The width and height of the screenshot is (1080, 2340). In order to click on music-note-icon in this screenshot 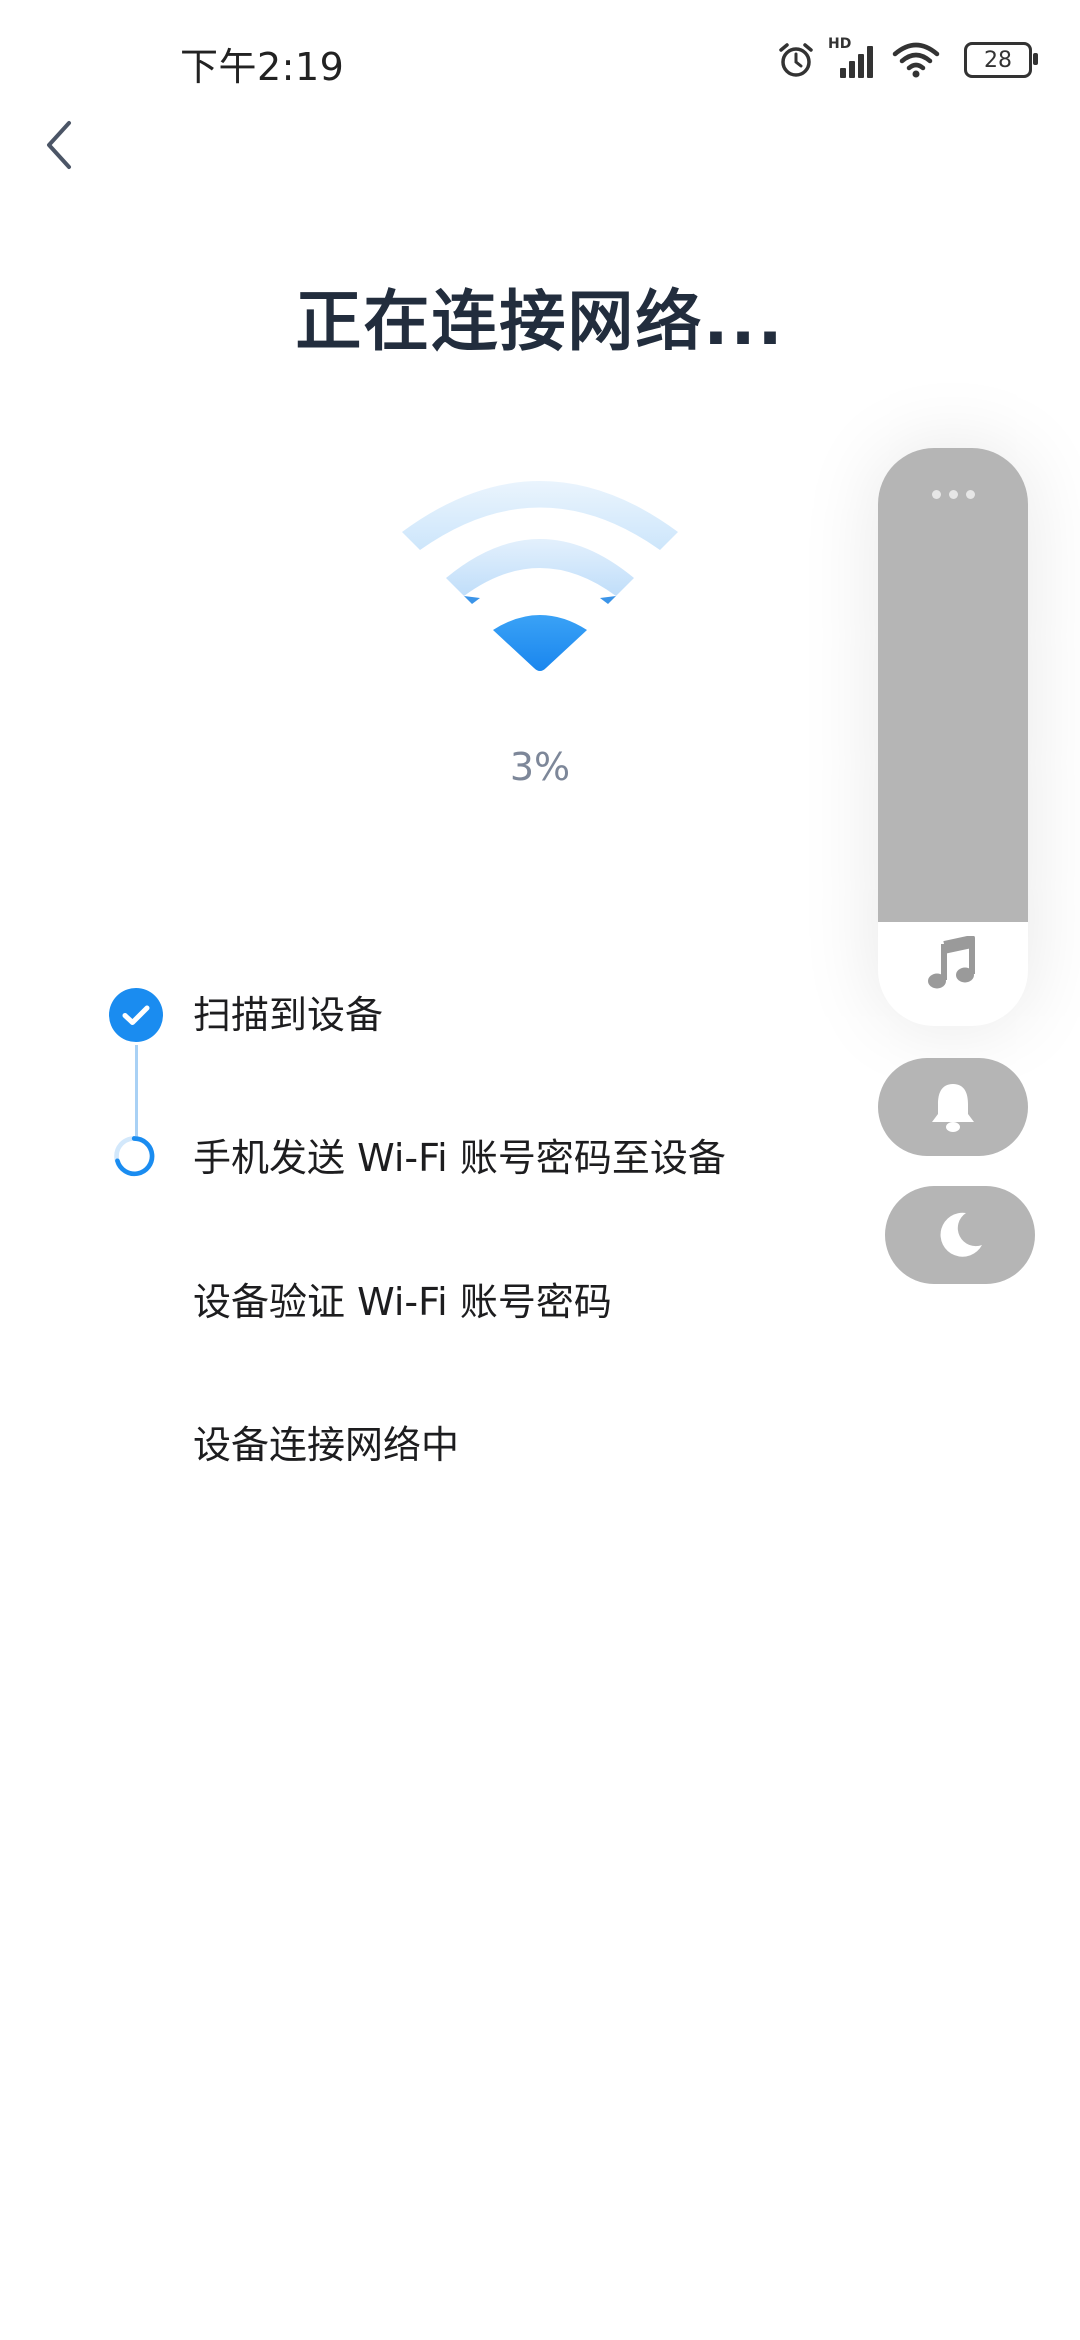, I will do `click(951, 962)`.